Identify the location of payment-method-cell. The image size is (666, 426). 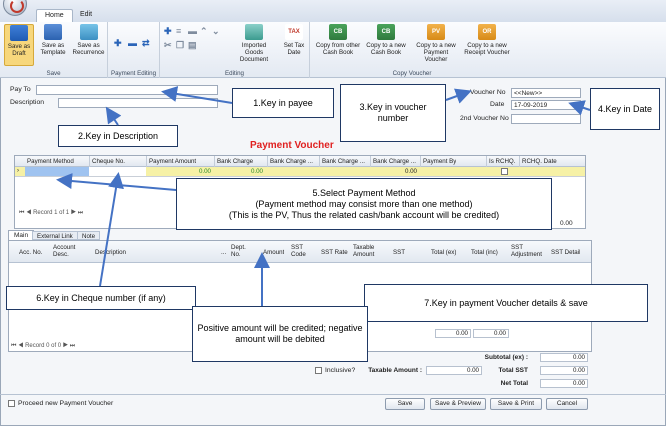
(57, 171).